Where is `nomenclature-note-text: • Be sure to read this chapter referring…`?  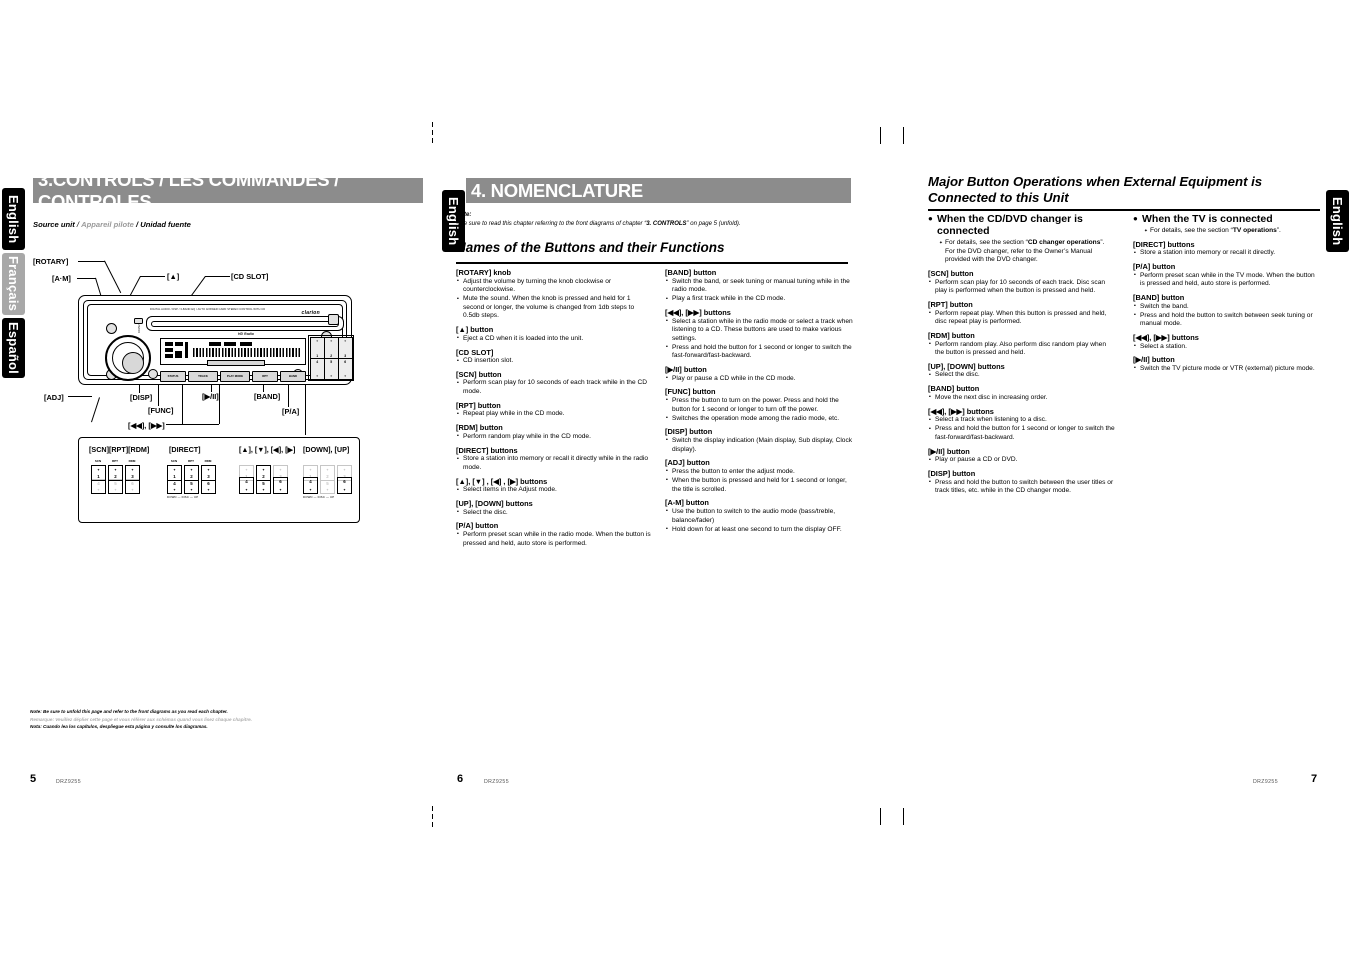
nomenclature-note-text: • Be sure to read this chapter referring… is located at coordinates (652, 224).